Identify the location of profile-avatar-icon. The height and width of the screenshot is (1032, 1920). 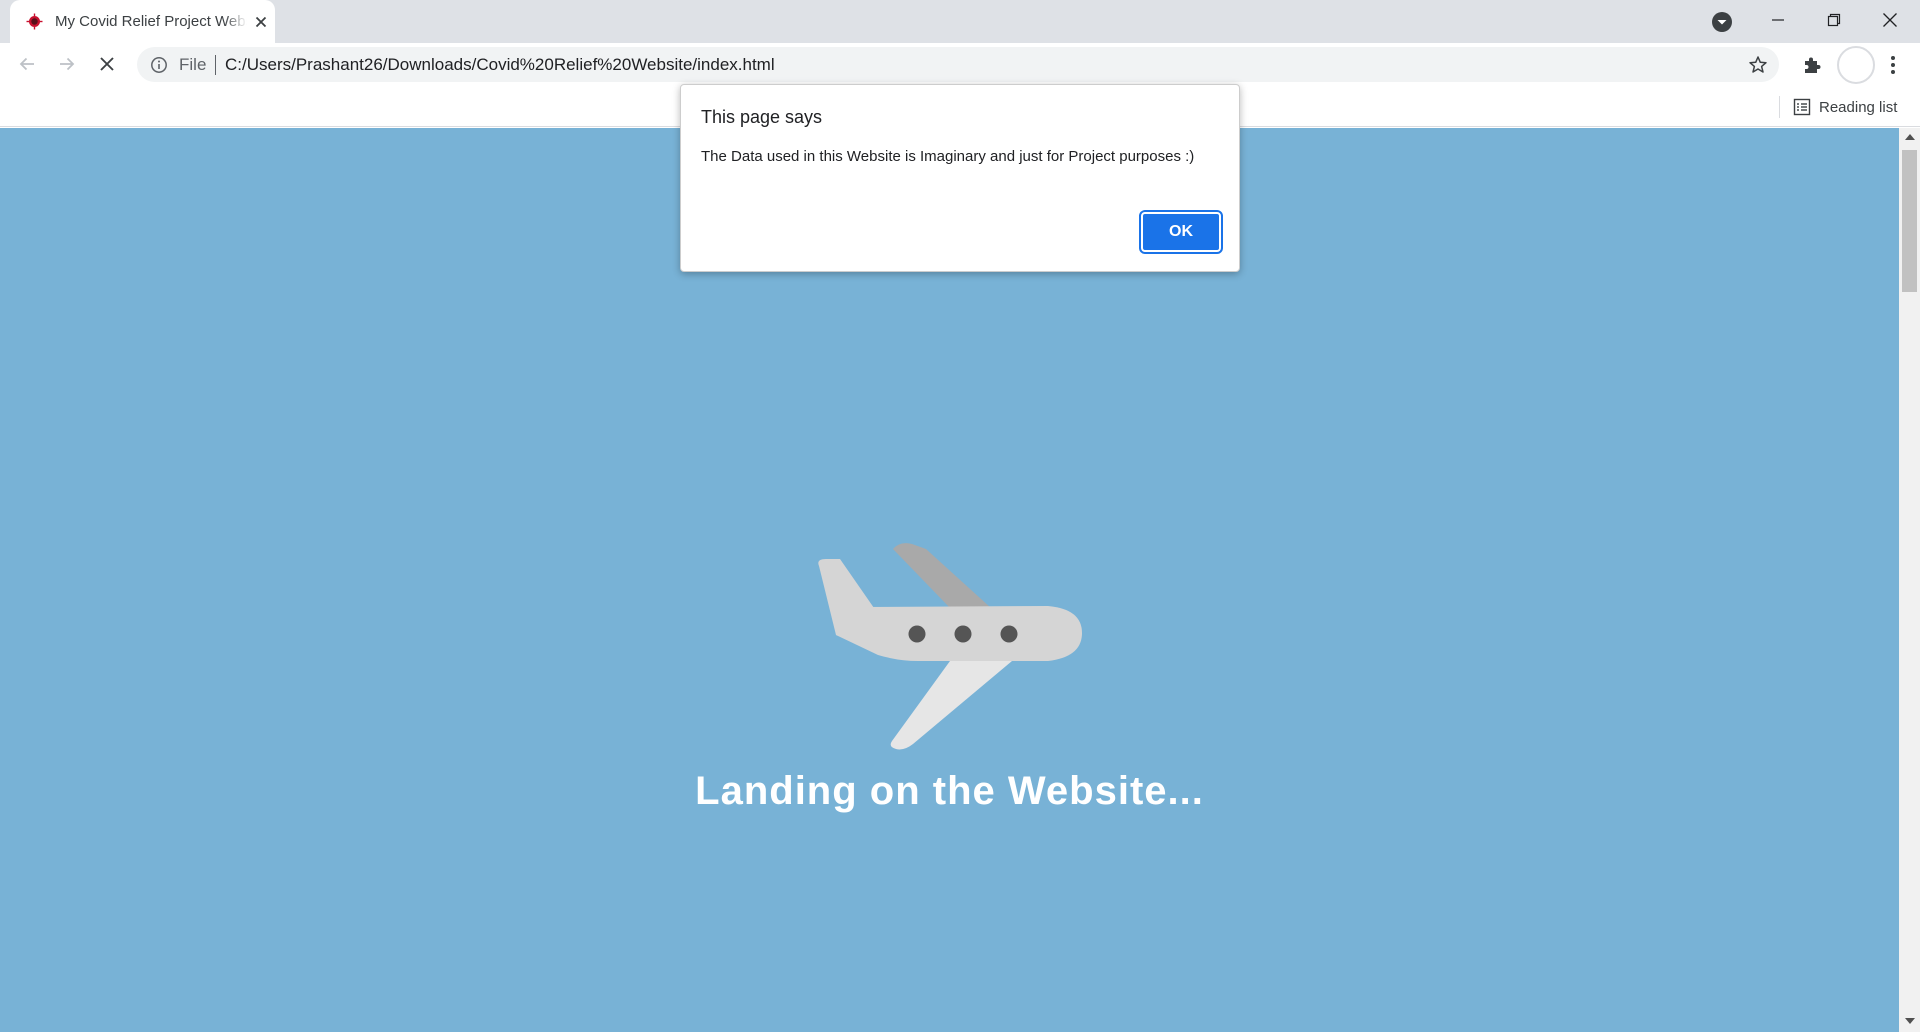
(1856, 65).